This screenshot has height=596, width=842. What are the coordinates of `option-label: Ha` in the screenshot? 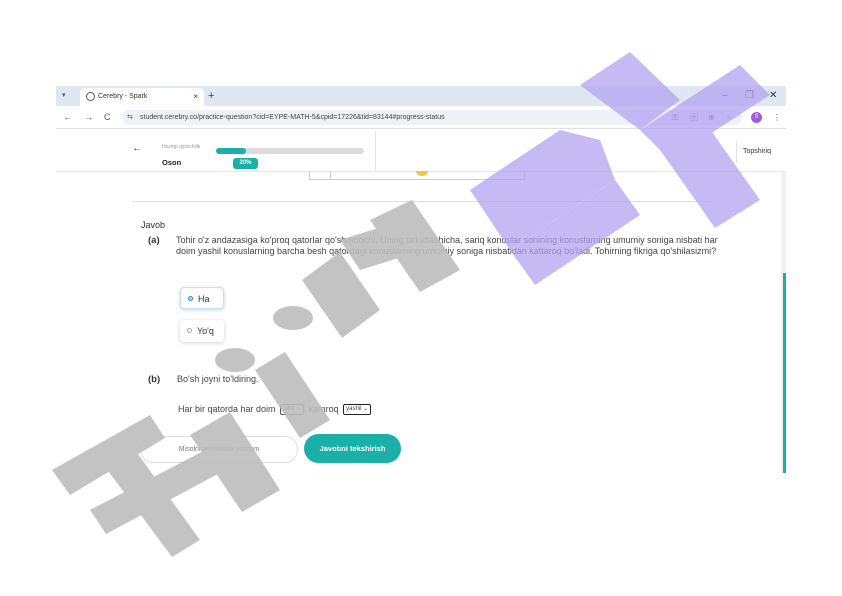 It's located at (204, 299).